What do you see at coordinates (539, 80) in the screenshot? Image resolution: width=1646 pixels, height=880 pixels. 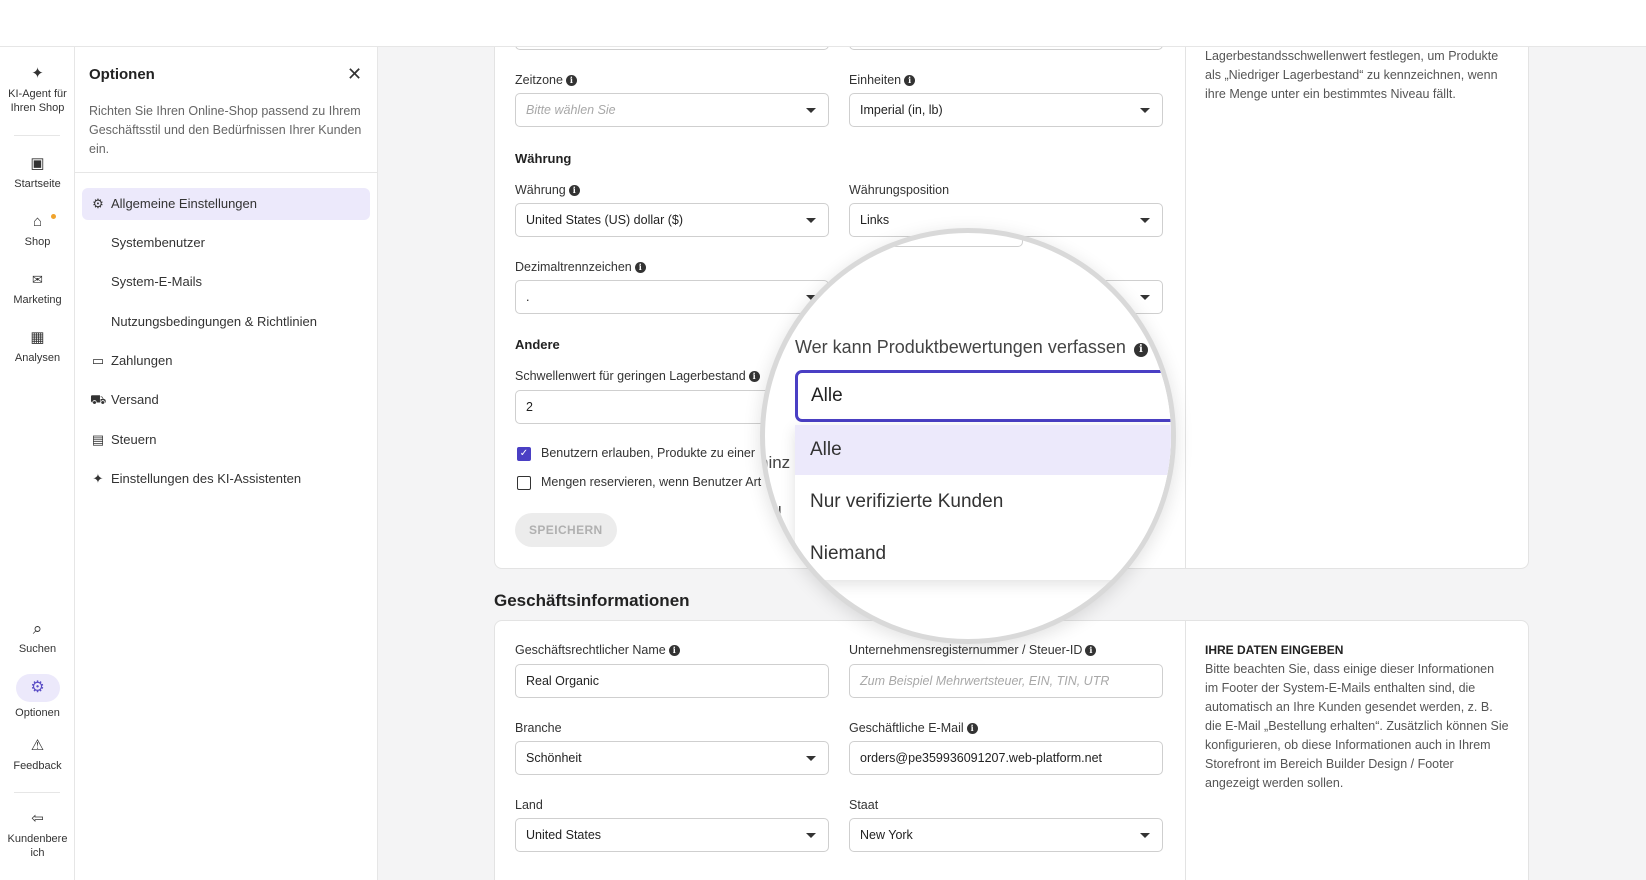 I see `timezone-label-text: Zeitzone` at bounding box center [539, 80].